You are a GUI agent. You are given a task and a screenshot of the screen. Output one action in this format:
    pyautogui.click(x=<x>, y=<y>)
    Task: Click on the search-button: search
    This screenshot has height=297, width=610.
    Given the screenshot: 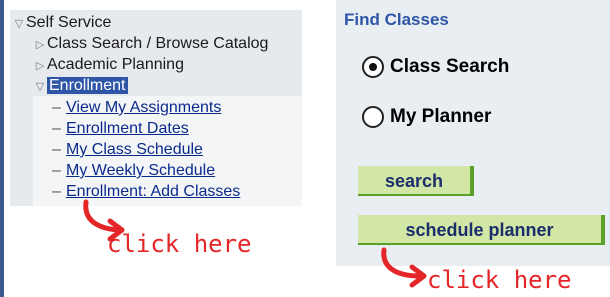 What is the action you would take?
    pyautogui.click(x=416, y=181)
    